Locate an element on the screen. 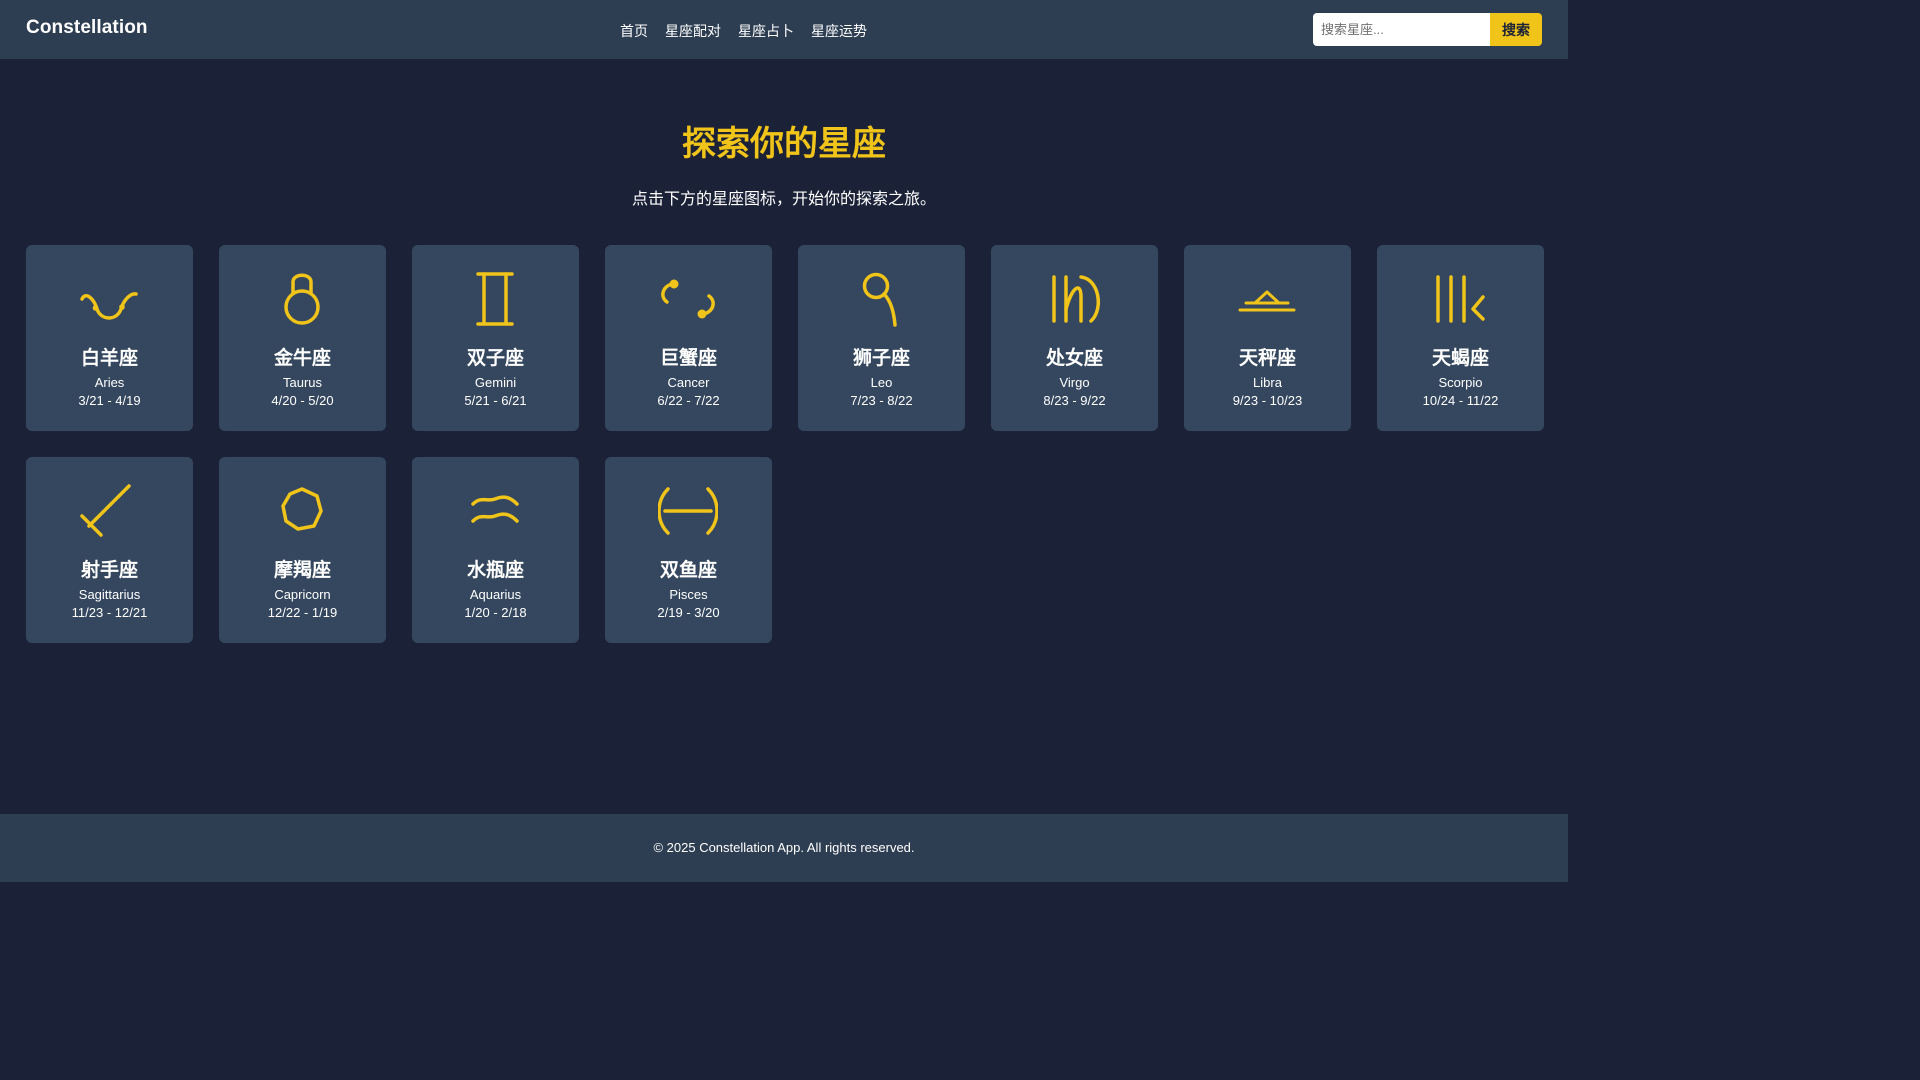  scorpio-icon is located at coordinates (1460, 299).